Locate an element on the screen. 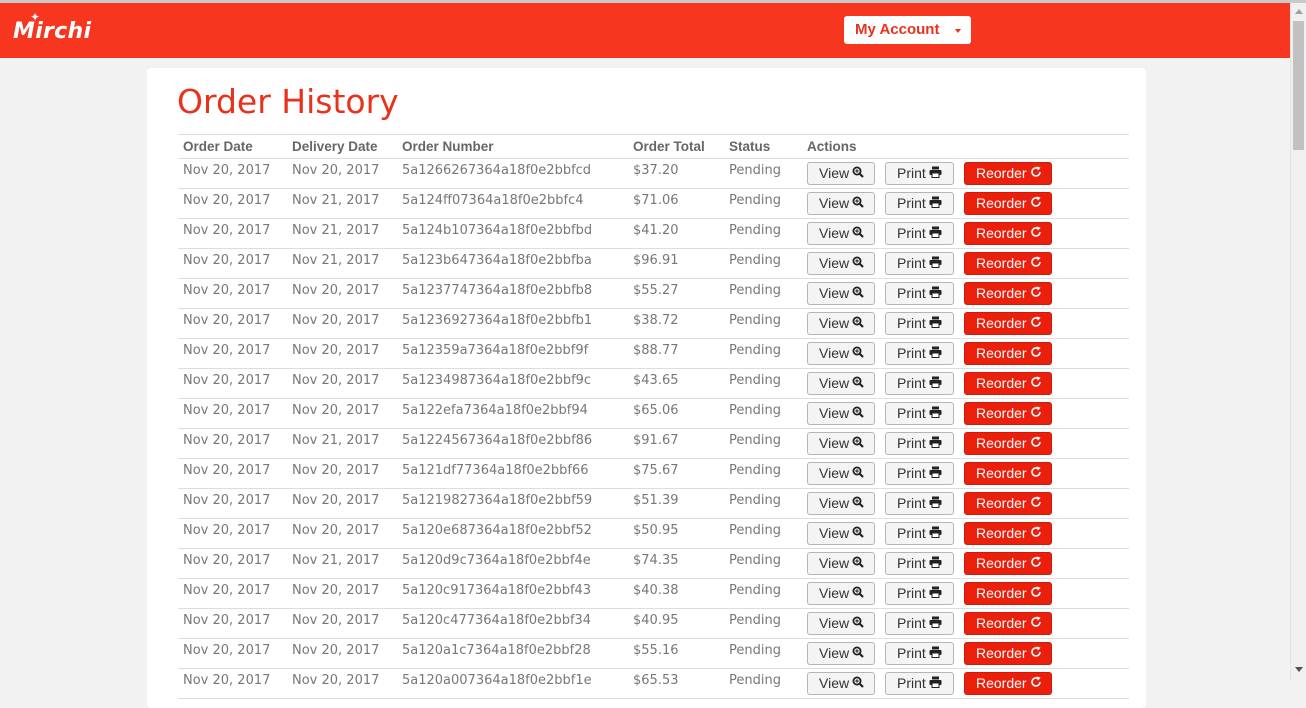  order-number-cell: 5a122efa7364a18f0e2bbf94 is located at coordinates (512, 413).